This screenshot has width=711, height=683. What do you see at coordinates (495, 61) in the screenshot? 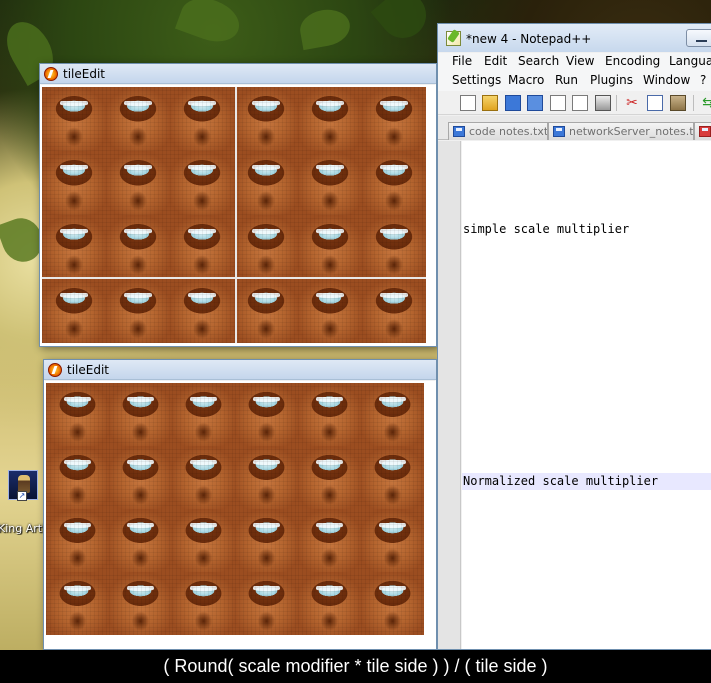
I see `menu-edit: Edit` at bounding box center [495, 61].